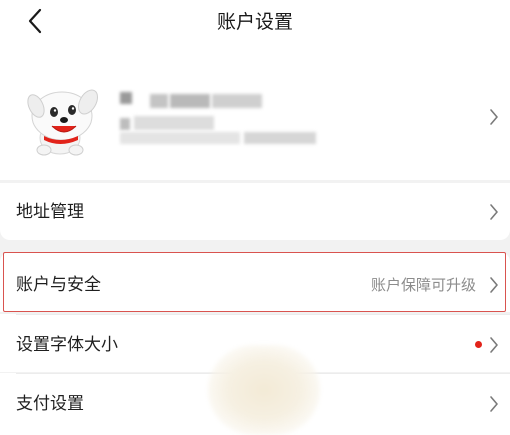  What do you see at coordinates (50, 404) in the screenshot?
I see `menu-item-label: 支付设置` at bounding box center [50, 404].